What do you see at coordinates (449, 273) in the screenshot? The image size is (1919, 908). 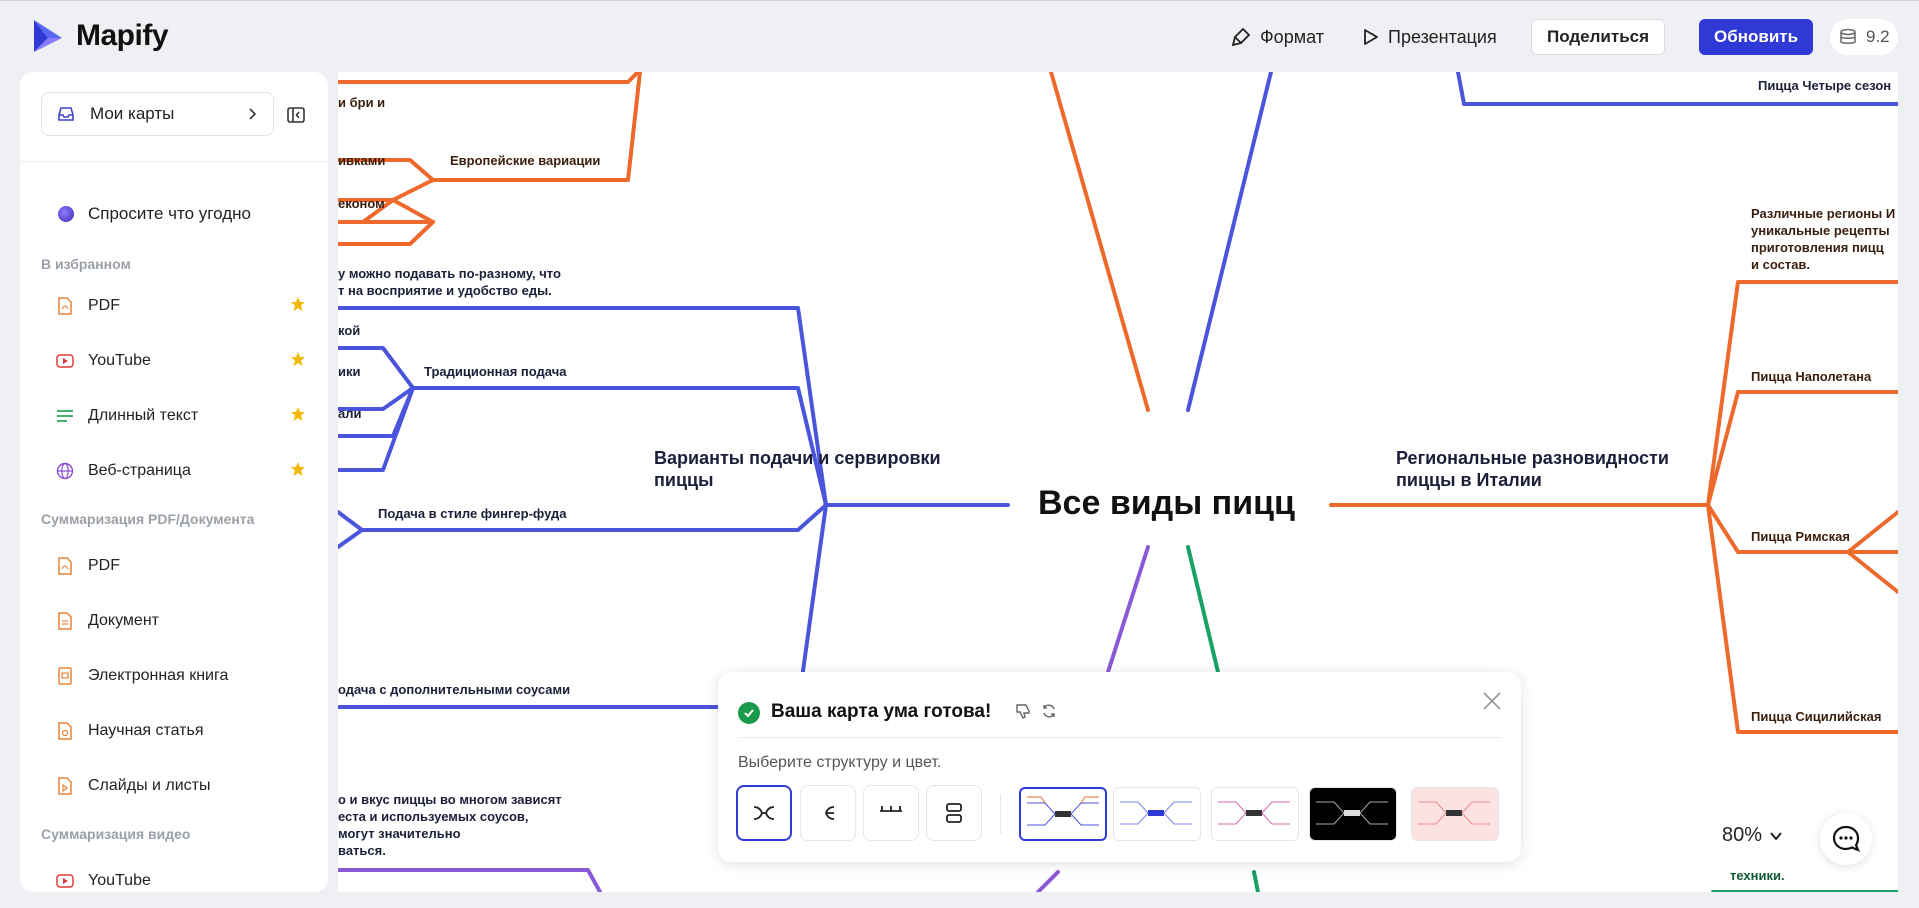 I see `node-text: у можно подавать по-разному, что` at bounding box center [449, 273].